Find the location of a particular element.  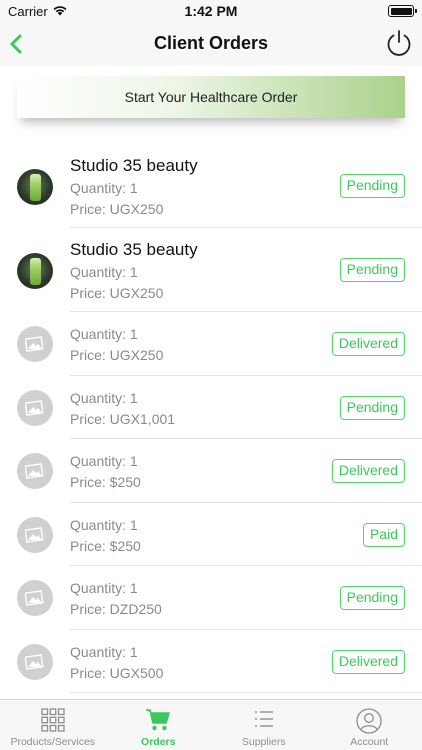

order-row: Quantity: 1 Price: UGX1,001 Pending is located at coordinates (211, 407).